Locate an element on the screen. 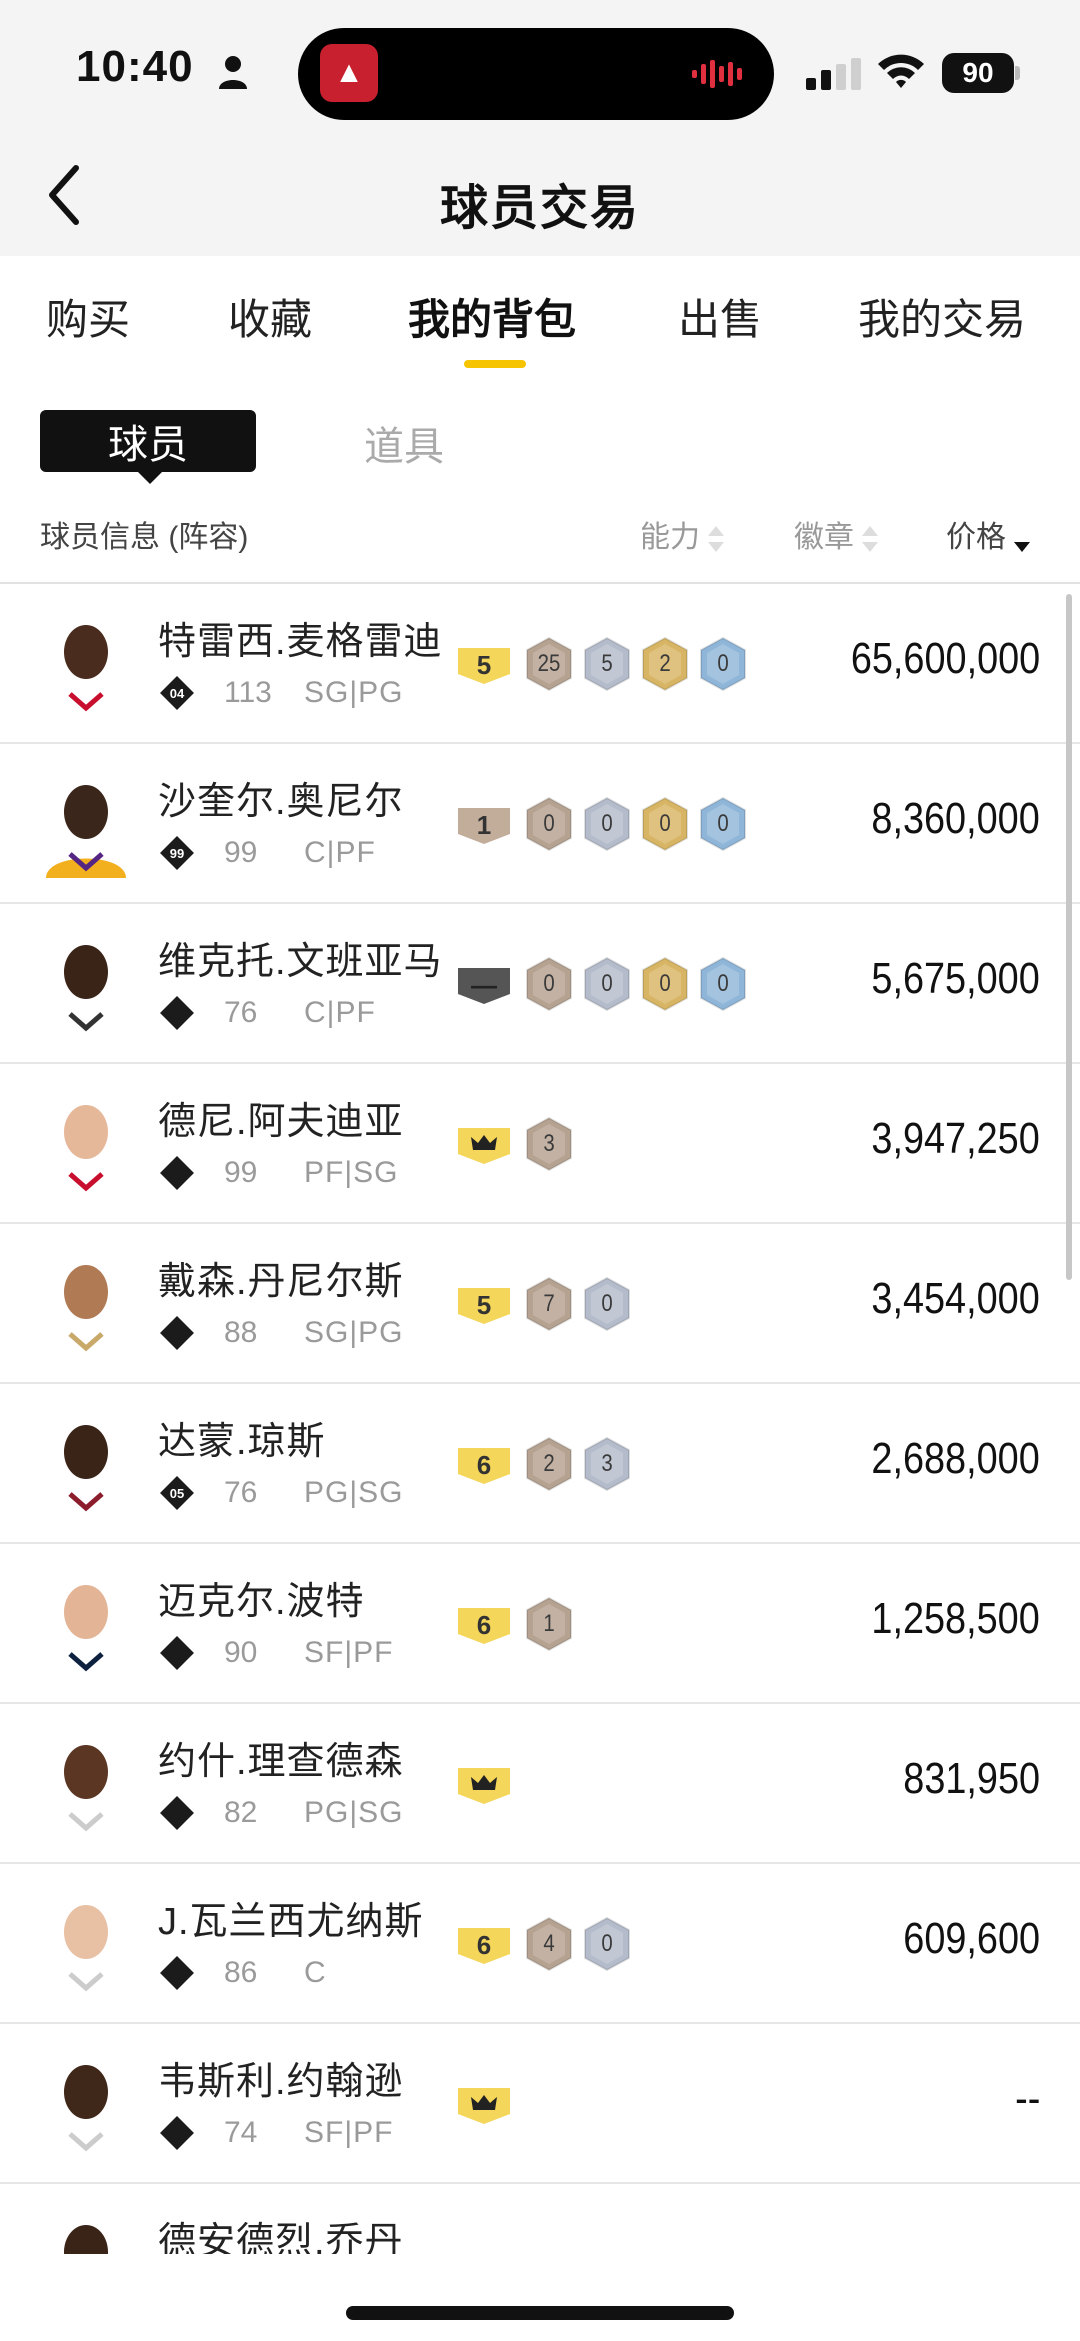  tab-my-backpack: 我的背包 is located at coordinates (492, 316).